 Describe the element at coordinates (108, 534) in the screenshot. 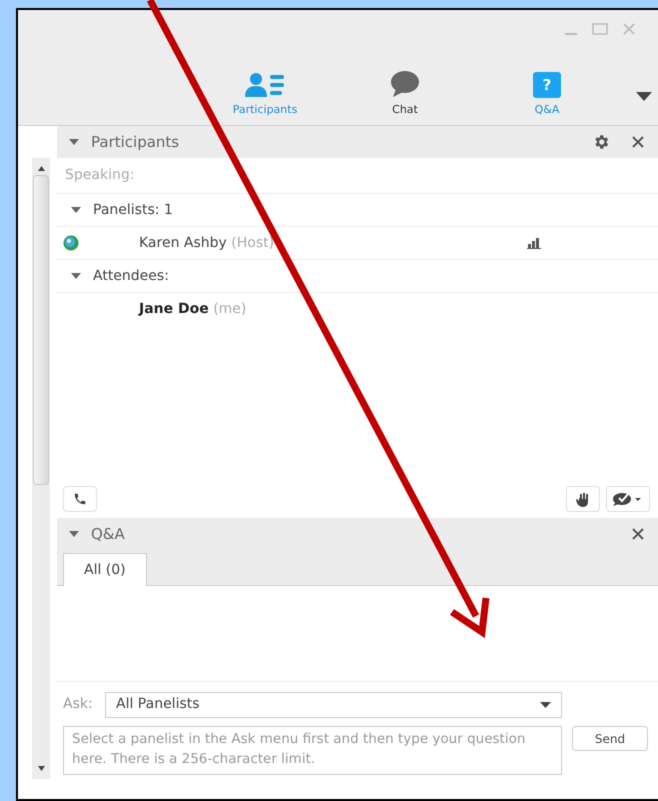

I see `panel-title: Q&A` at that location.